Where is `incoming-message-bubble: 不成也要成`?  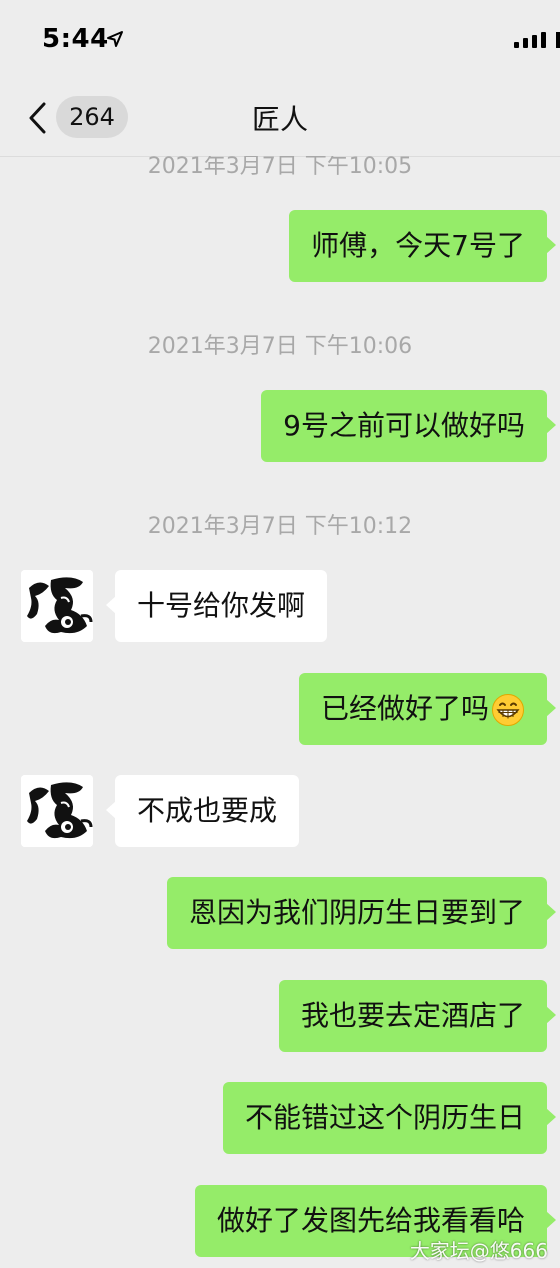 incoming-message-bubble: 不成也要成 is located at coordinates (202, 811).